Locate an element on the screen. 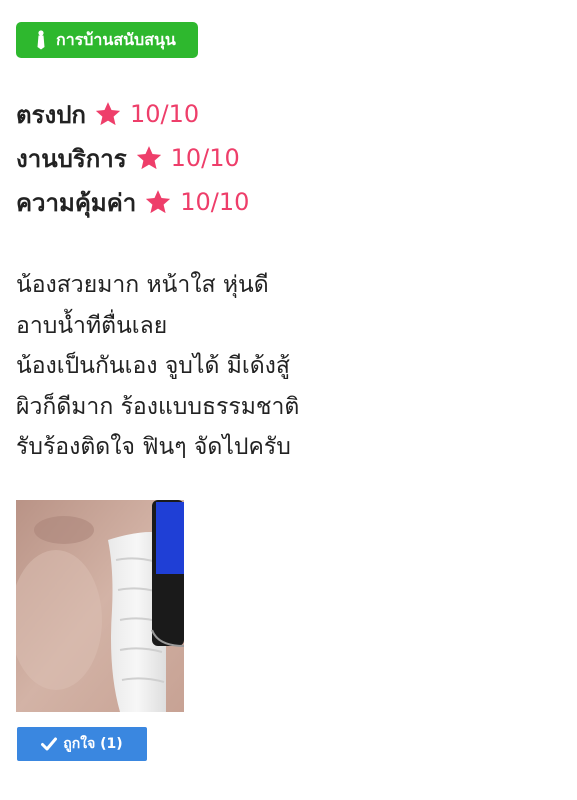 Image resolution: width=577 pixels, height=800 pixels. rating-row-accuracy: ตรงปก 10/10 is located at coordinates (132, 114).